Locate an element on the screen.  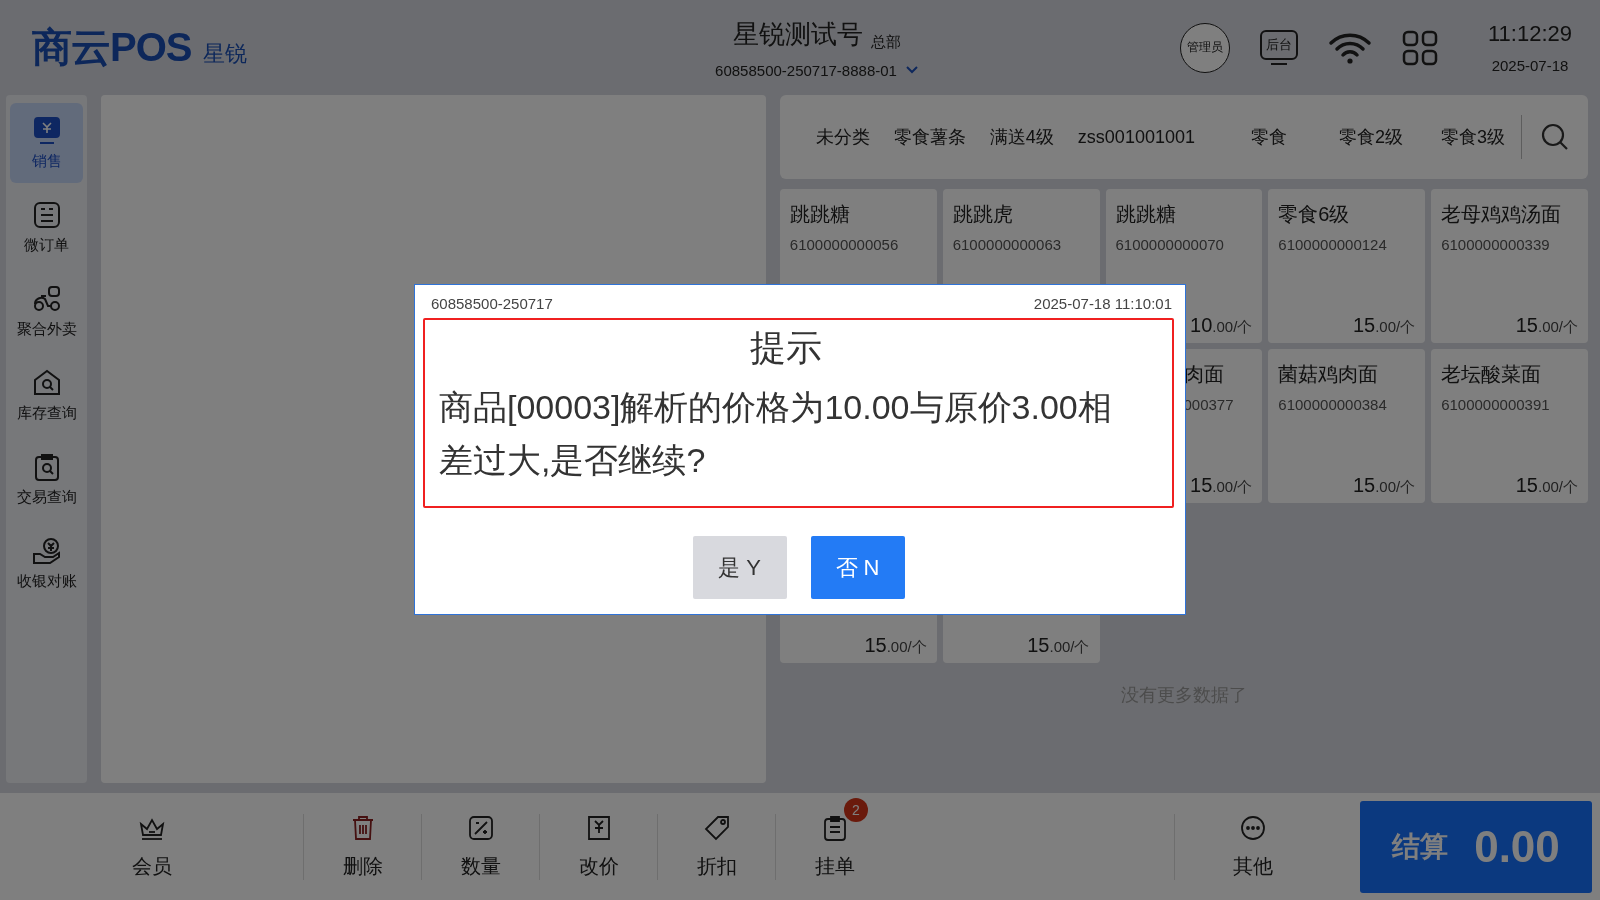
store-name: 星锐测试号 is located at coordinates (798, 34).